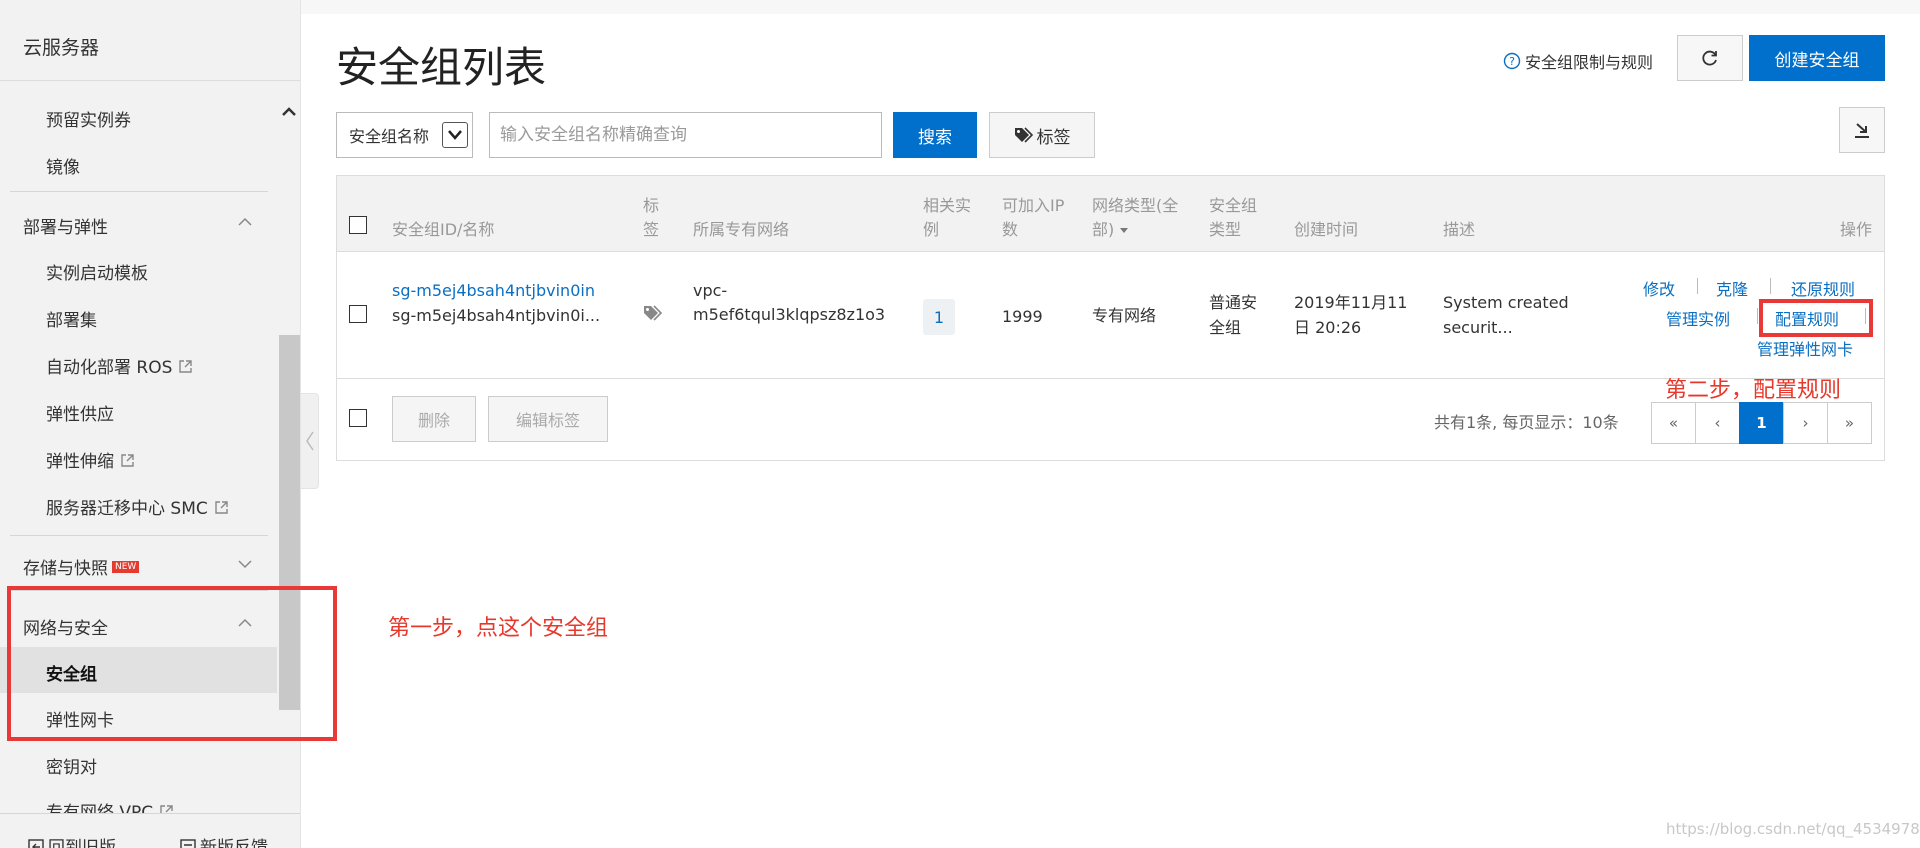 The image size is (1920, 848). What do you see at coordinates (1698, 318) in the screenshot?
I see `manage-instances-link: 管理实例` at bounding box center [1698, 318].